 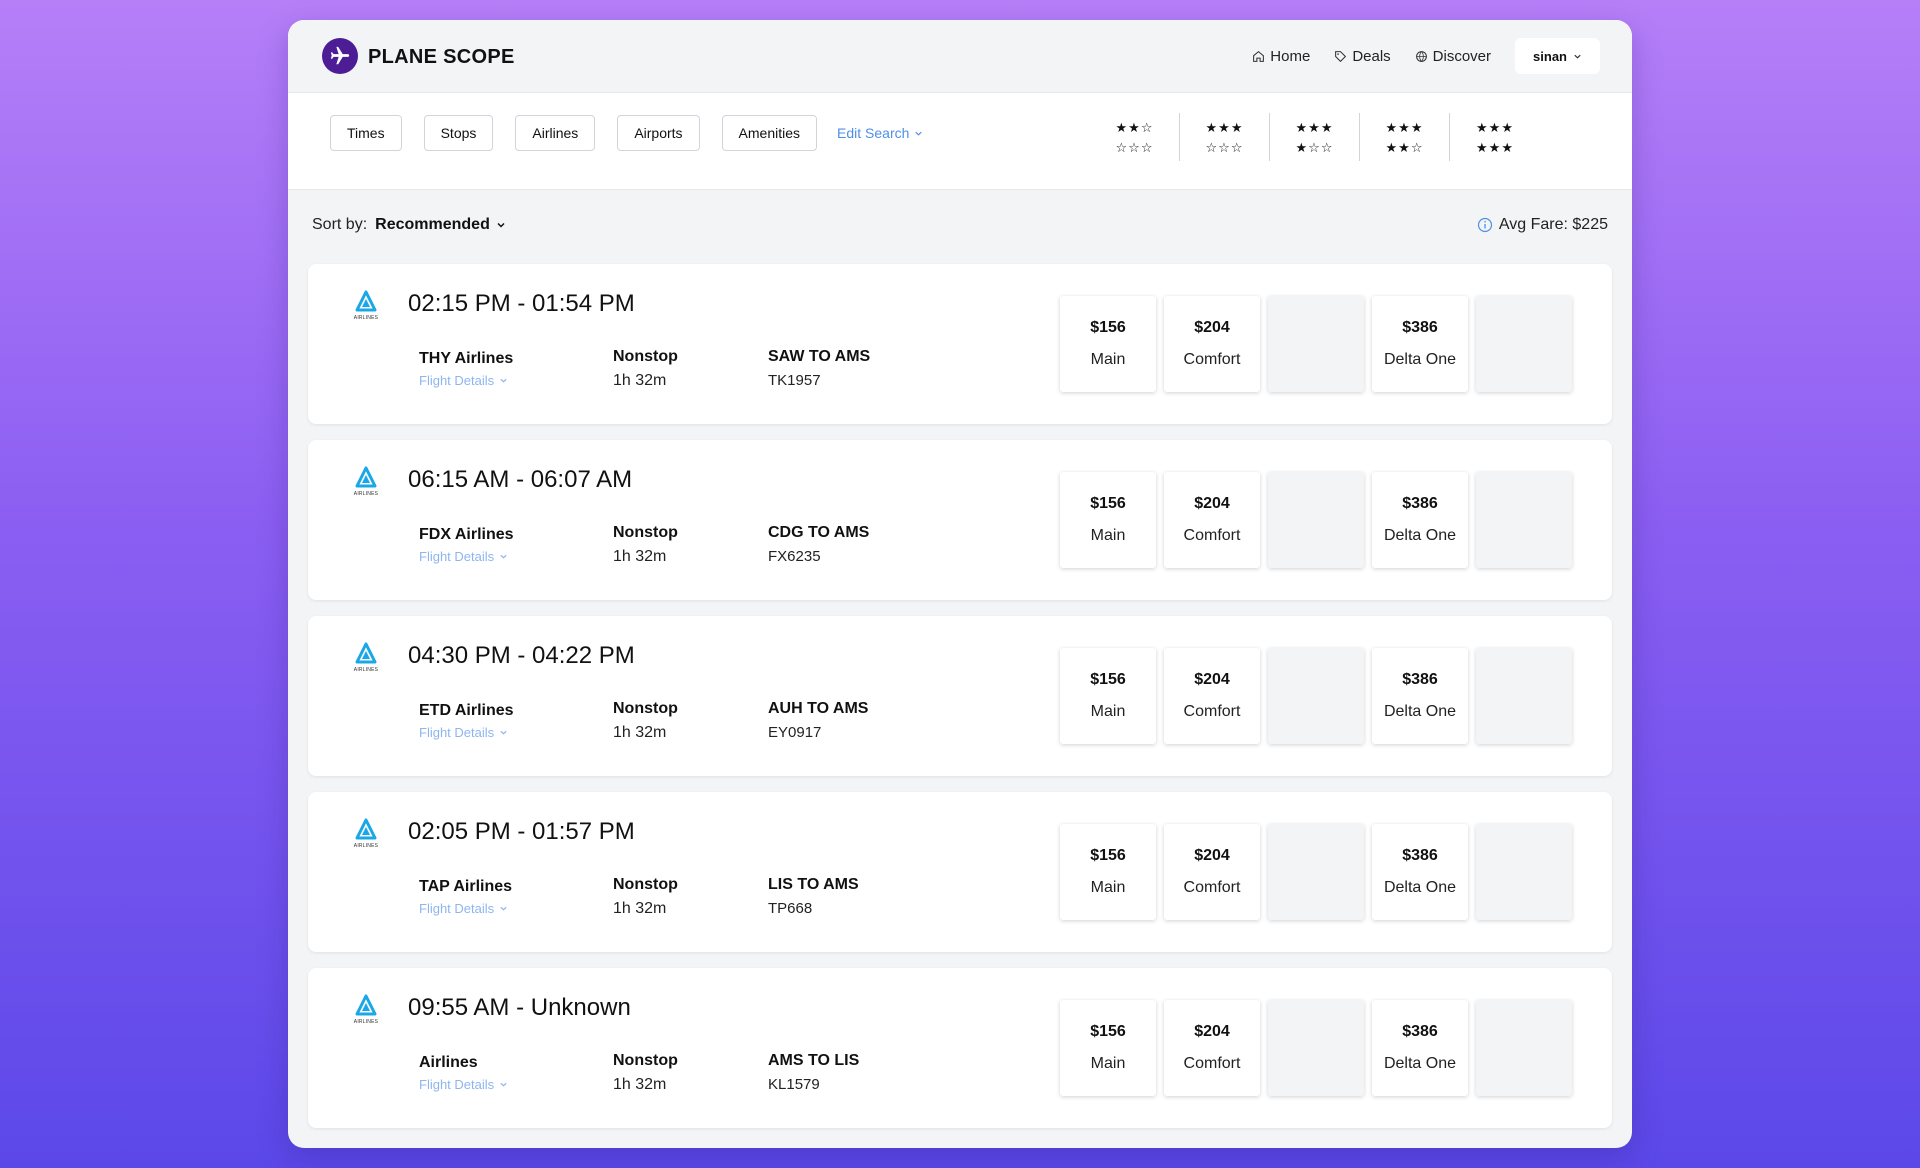 What do you see at coordinates (441, 57) in the screenshot?
I see `brand-name: PLANE SCOPE` at bounding box center [441, 57].